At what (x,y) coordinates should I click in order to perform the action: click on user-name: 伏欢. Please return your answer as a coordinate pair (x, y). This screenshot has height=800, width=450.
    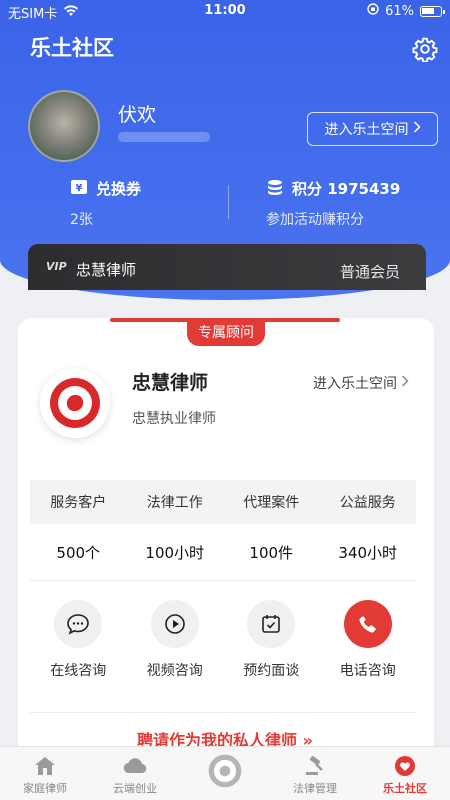
    Looking at the image, I should click on (137, 115).